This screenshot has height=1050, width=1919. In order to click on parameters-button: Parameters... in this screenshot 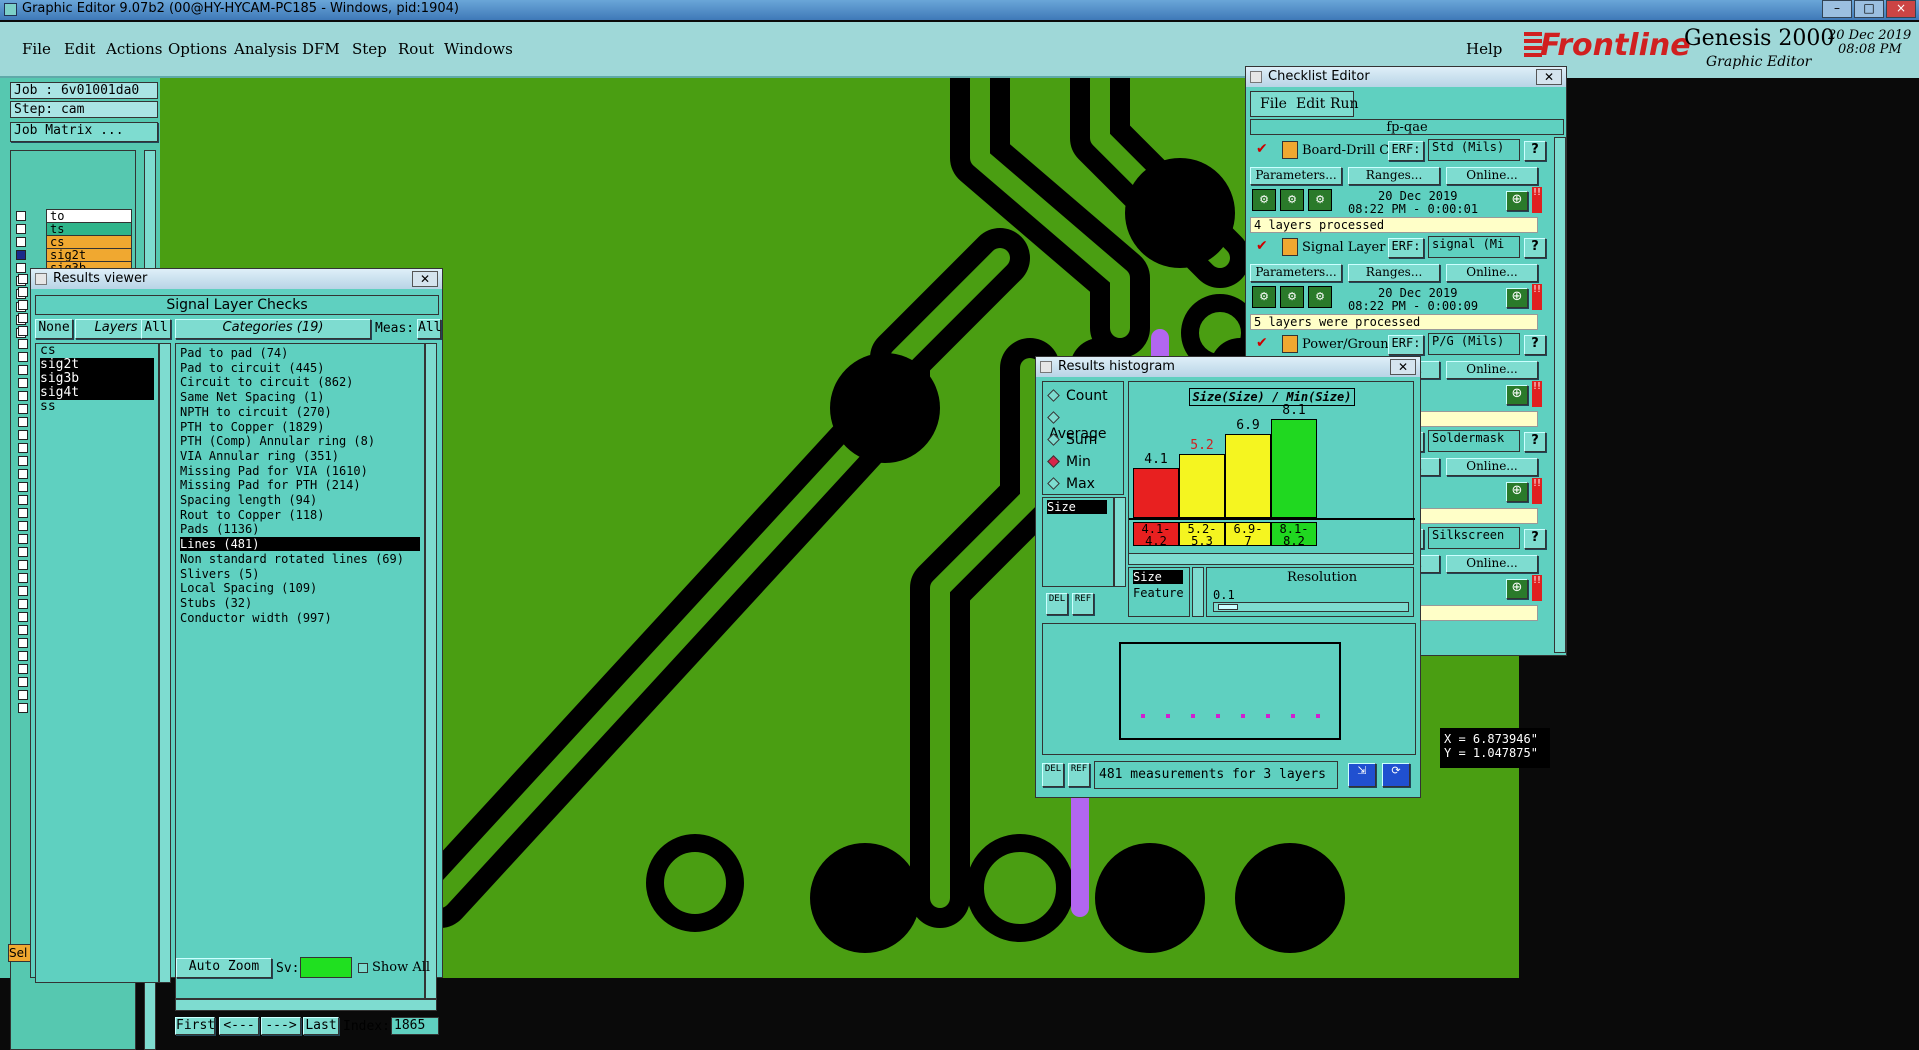, I will do `click(1296, 273)`.